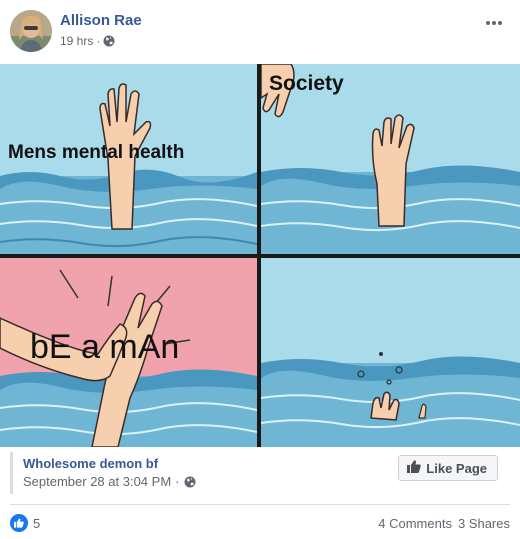 The width and height of the screenshot is (520, 539). I want to click on author-avatar, so click(31, 31).